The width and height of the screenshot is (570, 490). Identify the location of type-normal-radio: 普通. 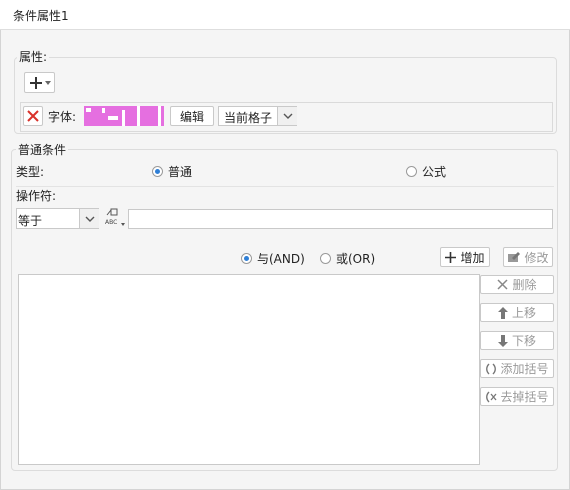
(172, 171).